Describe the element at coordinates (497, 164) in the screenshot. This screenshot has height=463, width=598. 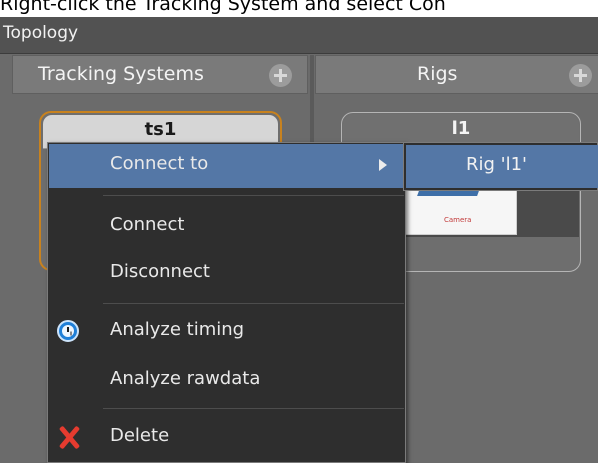
I see `submenu-item-rig-l1-label: Rig 'l1'` at that location.